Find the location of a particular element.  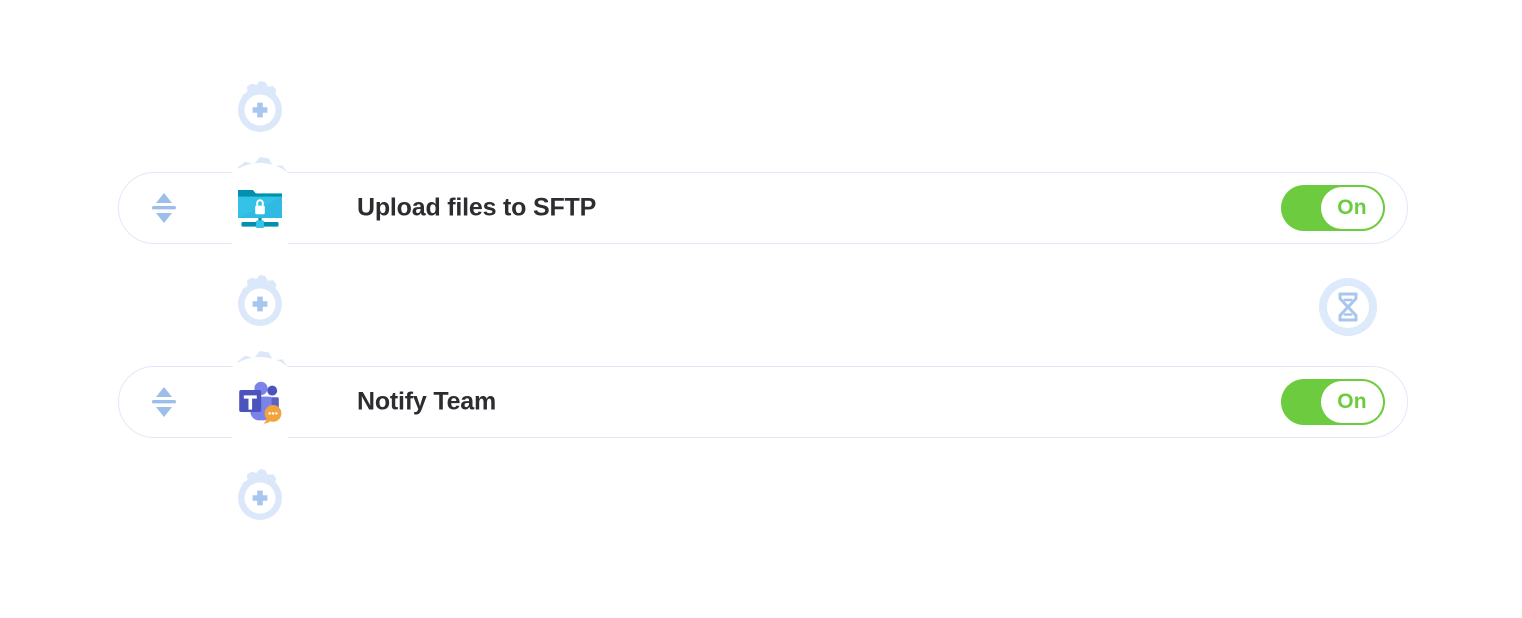

sftp-folder-lock-icon is located at coordinates (260, 209).